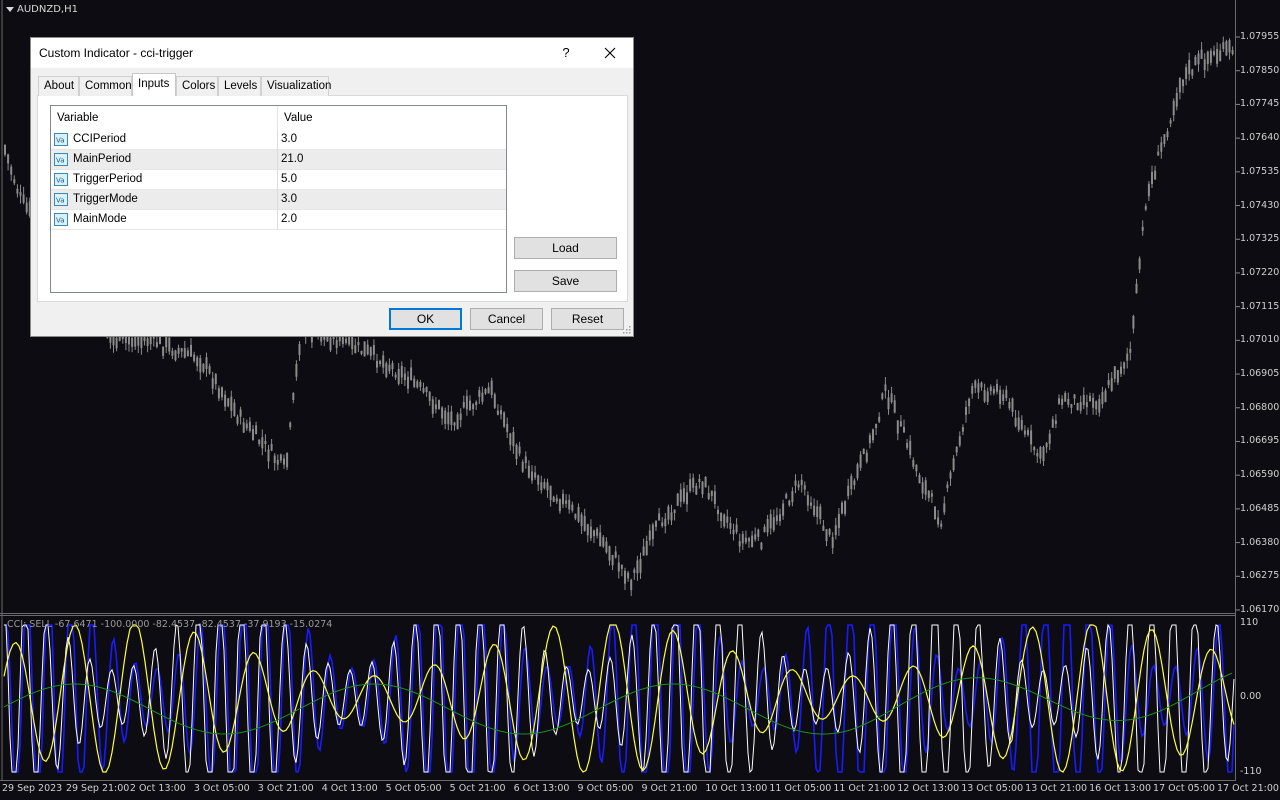 This screenshot has width=1280, height=800. I want to click on price-tick-label: 1.07325, so click(1260, 239).